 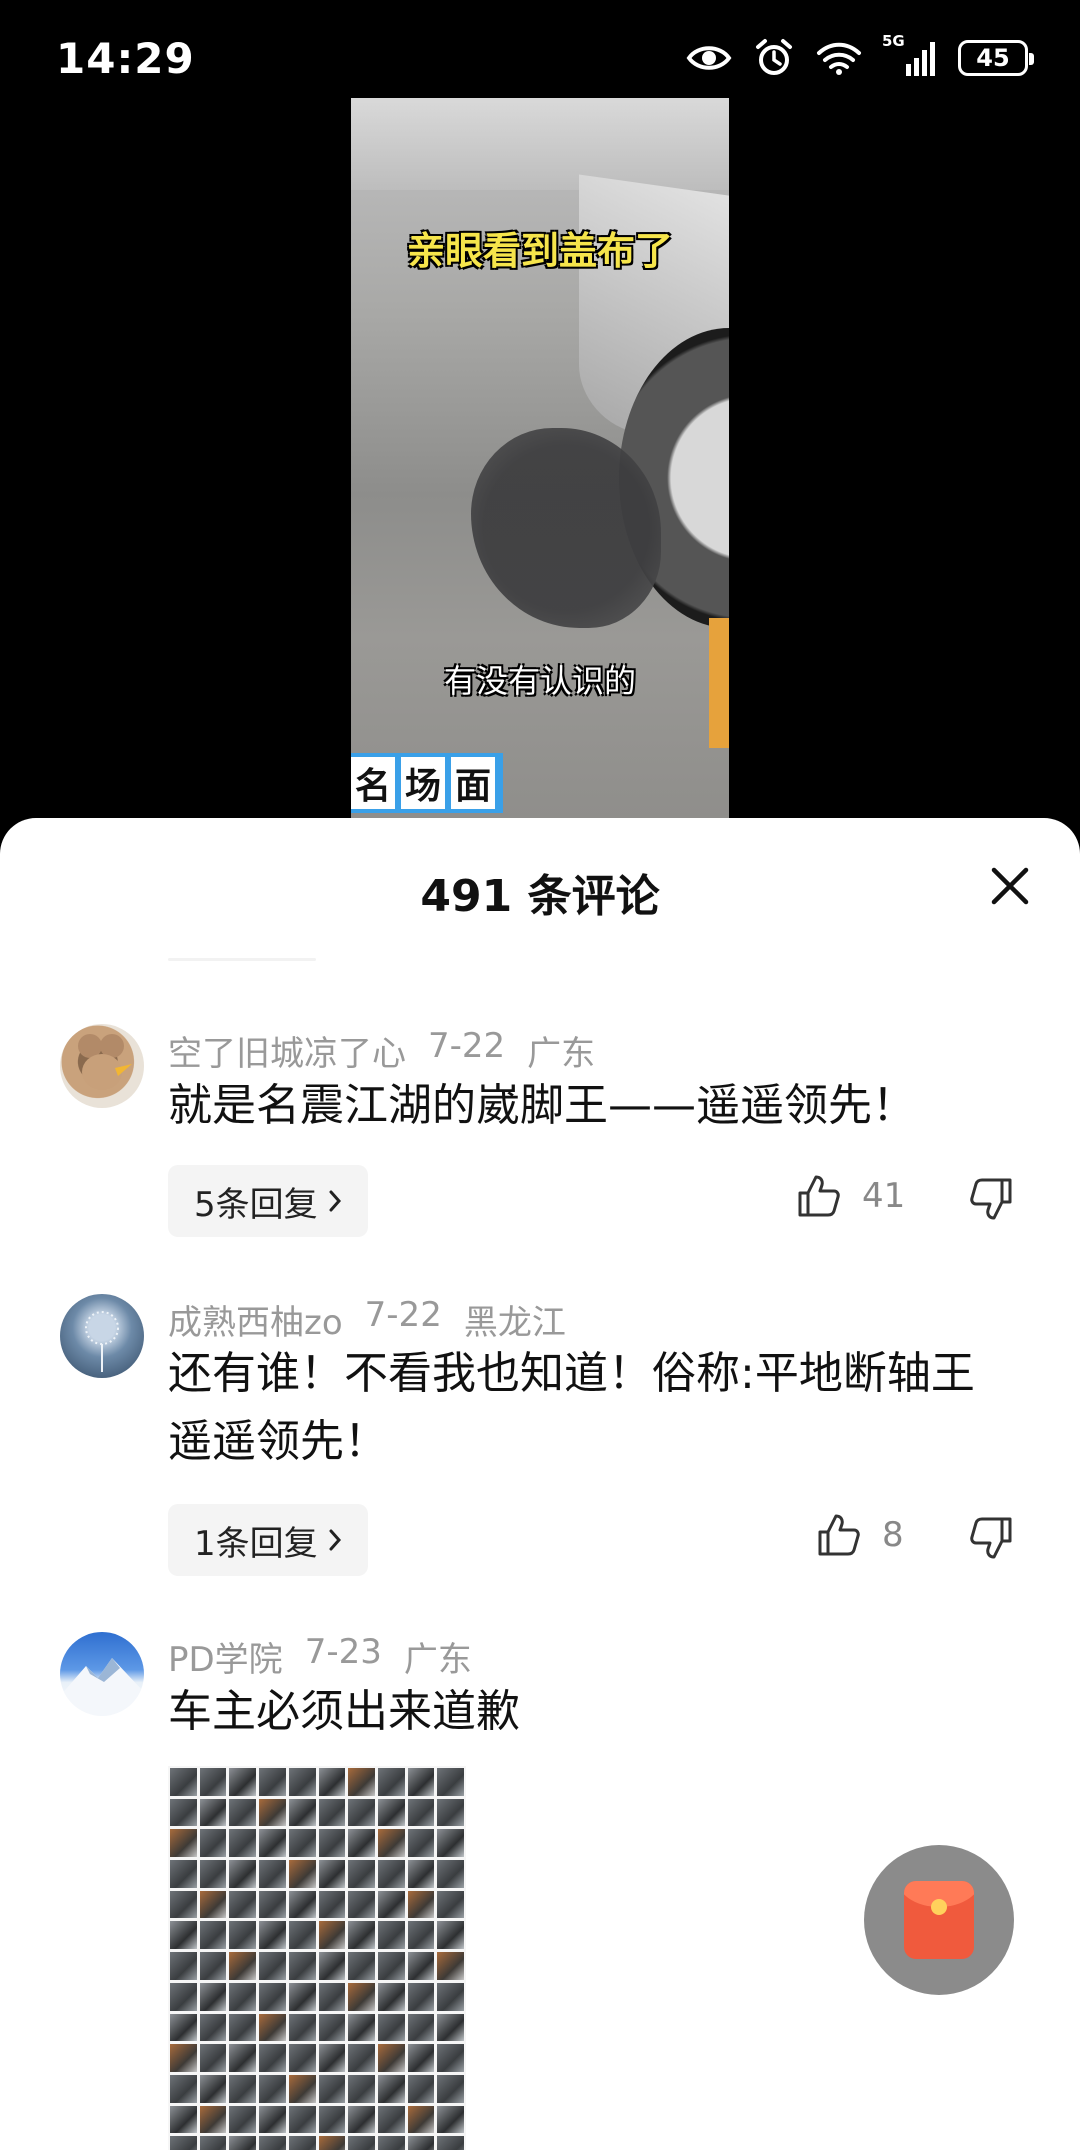 I want to click on comment-meta: 成熟西柚zo 7-22 黑龙江, so click(x=367, y=1319).